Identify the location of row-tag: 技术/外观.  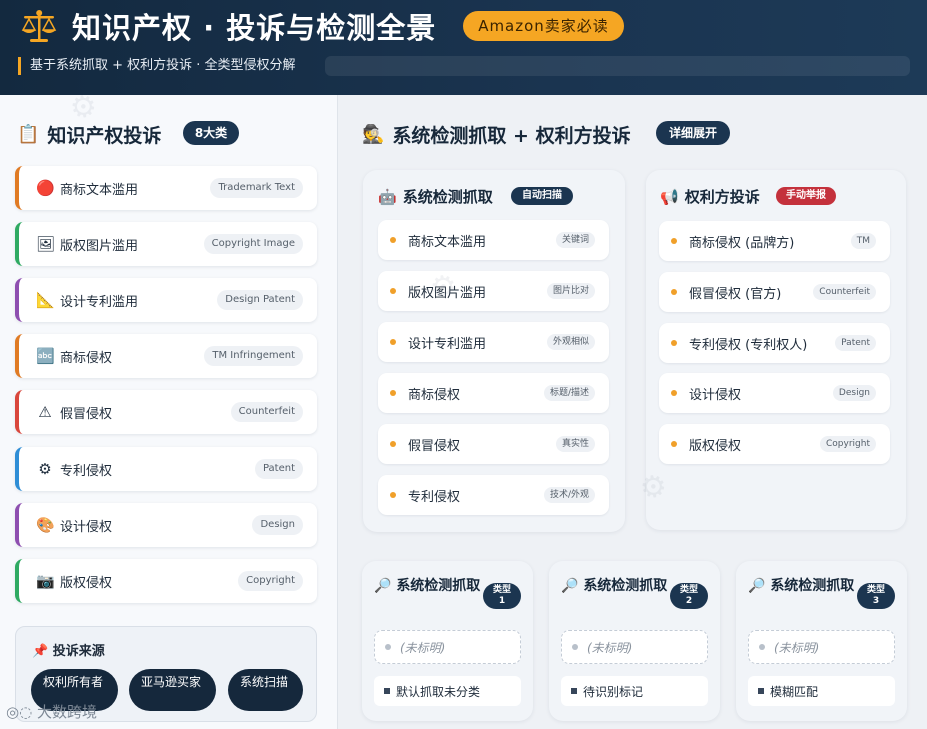
(569, 495).